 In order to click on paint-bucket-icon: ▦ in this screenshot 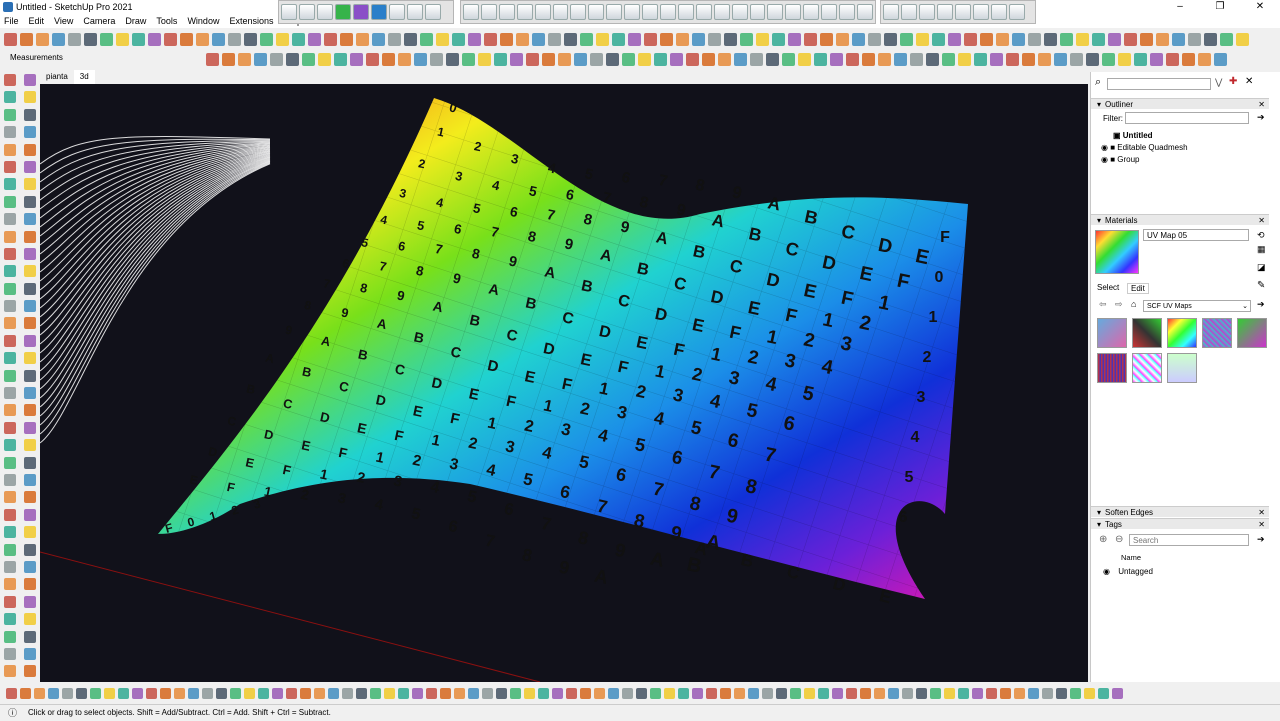, I will do `click(1261, 249)`.